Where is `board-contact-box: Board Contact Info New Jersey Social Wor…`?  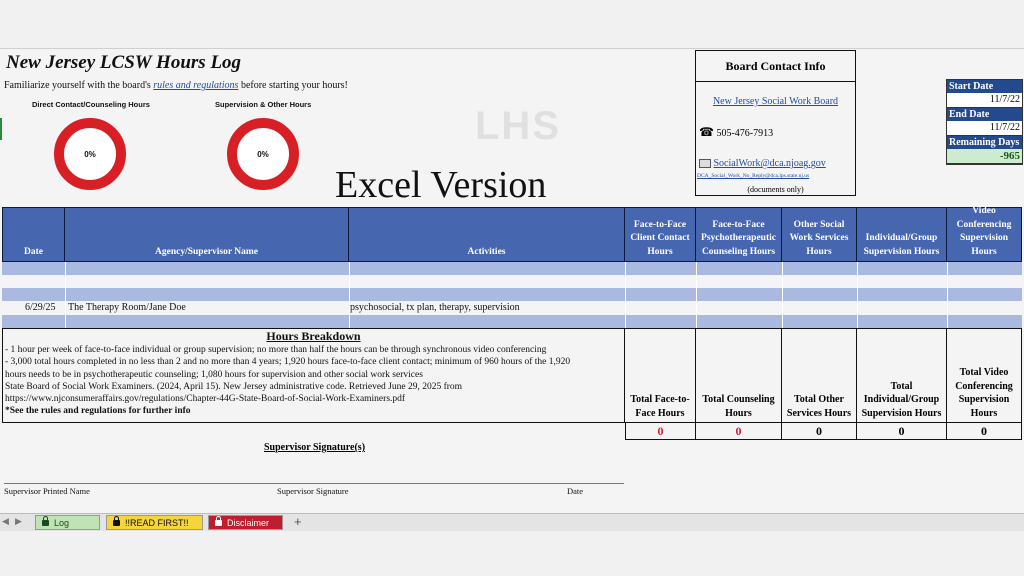
board-contact-box: Board Contact Info New Jersey Social Wor… is located at coordinates (775, 123).